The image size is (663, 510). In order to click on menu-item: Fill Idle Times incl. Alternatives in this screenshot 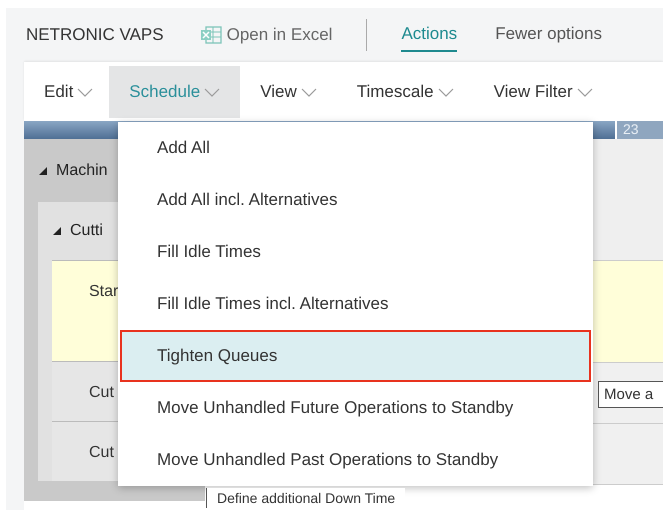, I will do `click(355, 304)`.